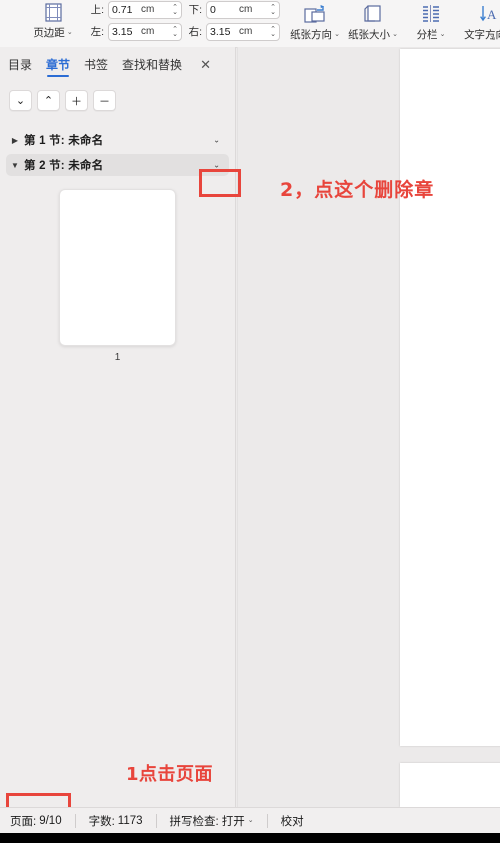 The width and height of the screenshot is (500, 843). Describe the element at coordinates (246, 9) in the screenshot. I see `margin-bottom-unit: cm` at that location.